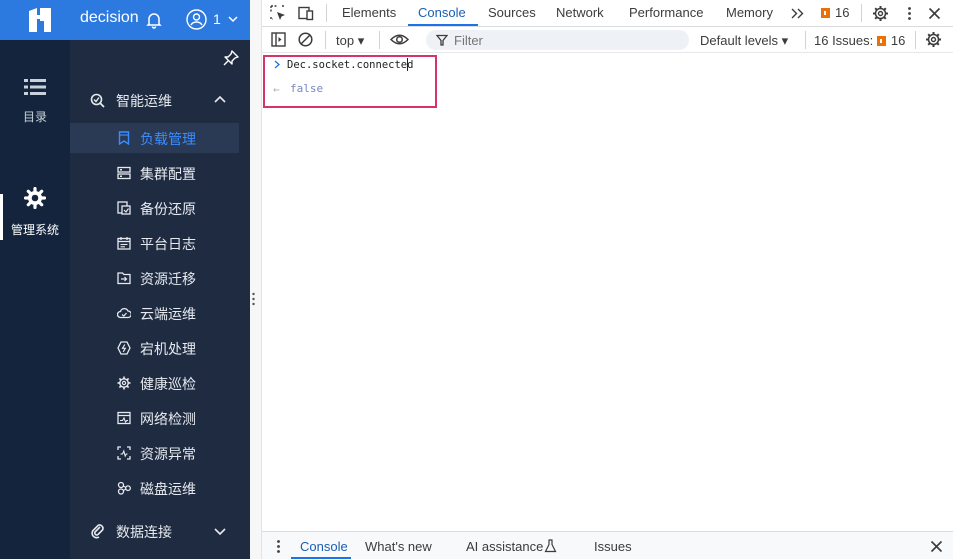 The image size is (953, 559). What do you see at coordinates (35, 198) in the screenshot?
I see `gear-icon` at bounding box center [35, 198].